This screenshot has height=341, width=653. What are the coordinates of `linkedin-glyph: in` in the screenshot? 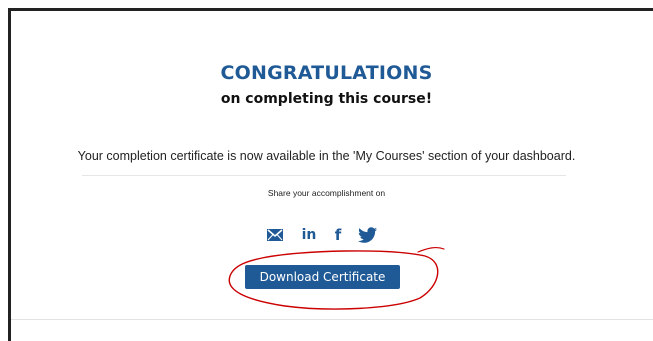 It's located at (309, 235).